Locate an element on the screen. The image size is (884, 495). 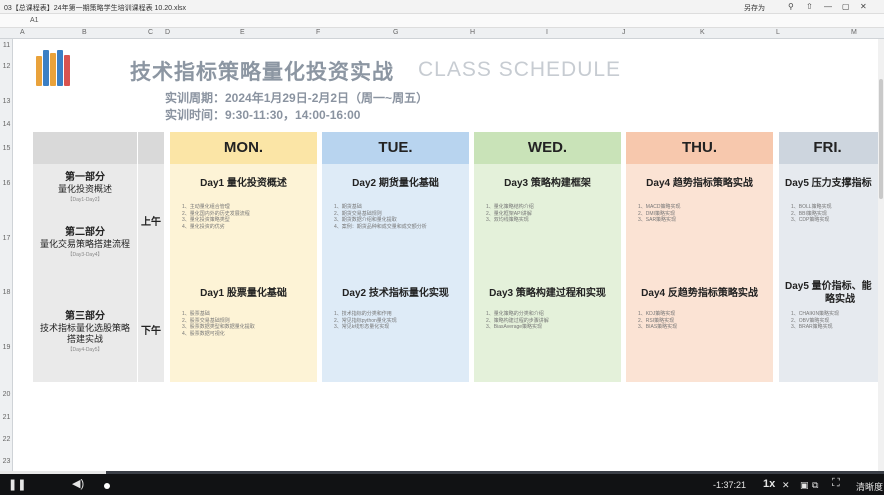
playback-speed-button: 1x is located at coordinates (769, 484).